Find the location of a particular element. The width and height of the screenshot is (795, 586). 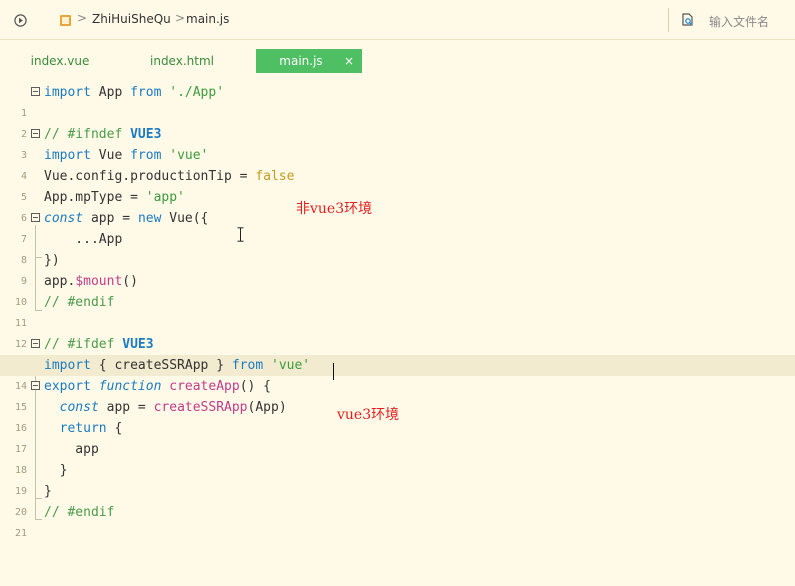

token: export is located at coordinates (67, 386).